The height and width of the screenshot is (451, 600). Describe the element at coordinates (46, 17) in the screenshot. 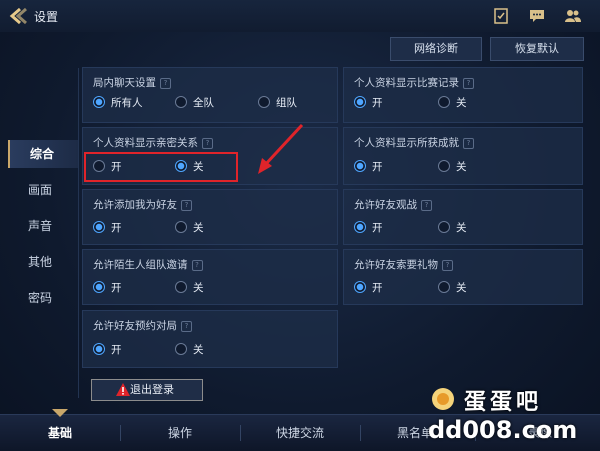

I see `page-title: 设置` at that location.